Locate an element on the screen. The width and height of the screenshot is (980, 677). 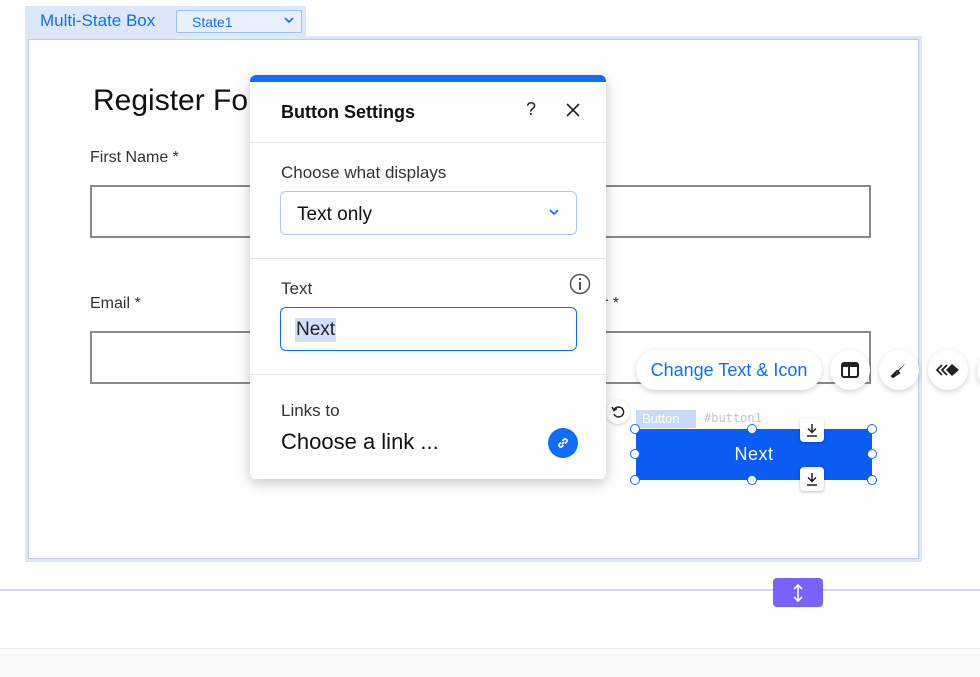
design-brush-icon is located at coordinates (898, 371).